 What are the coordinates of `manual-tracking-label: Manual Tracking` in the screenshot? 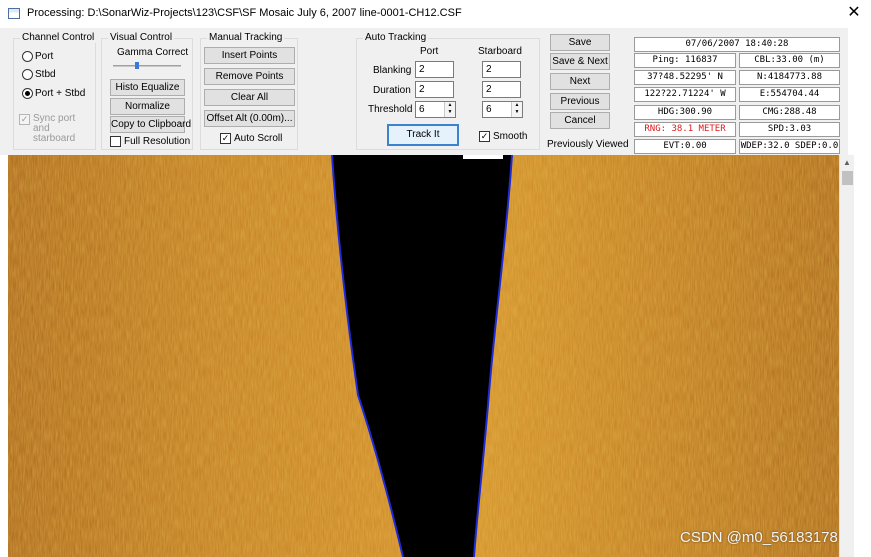 It's located at (246, 37).